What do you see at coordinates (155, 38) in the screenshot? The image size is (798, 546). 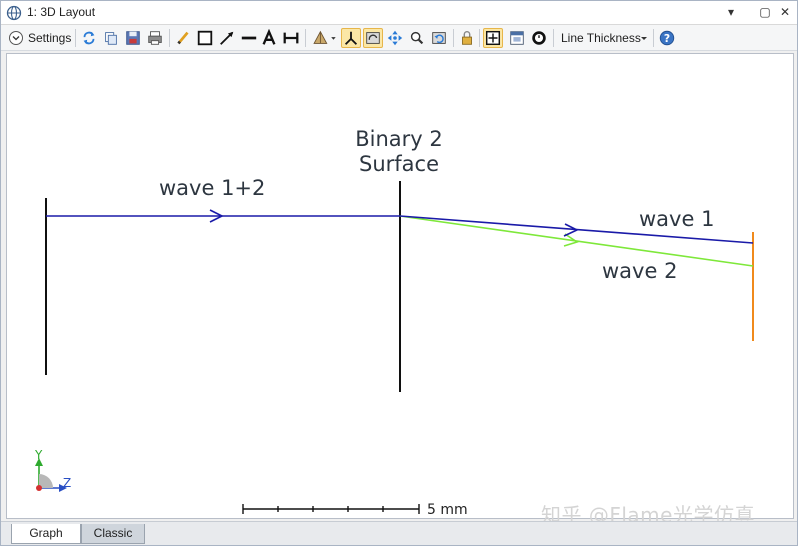 I see `print-icon` at bounding box center [155, 38].